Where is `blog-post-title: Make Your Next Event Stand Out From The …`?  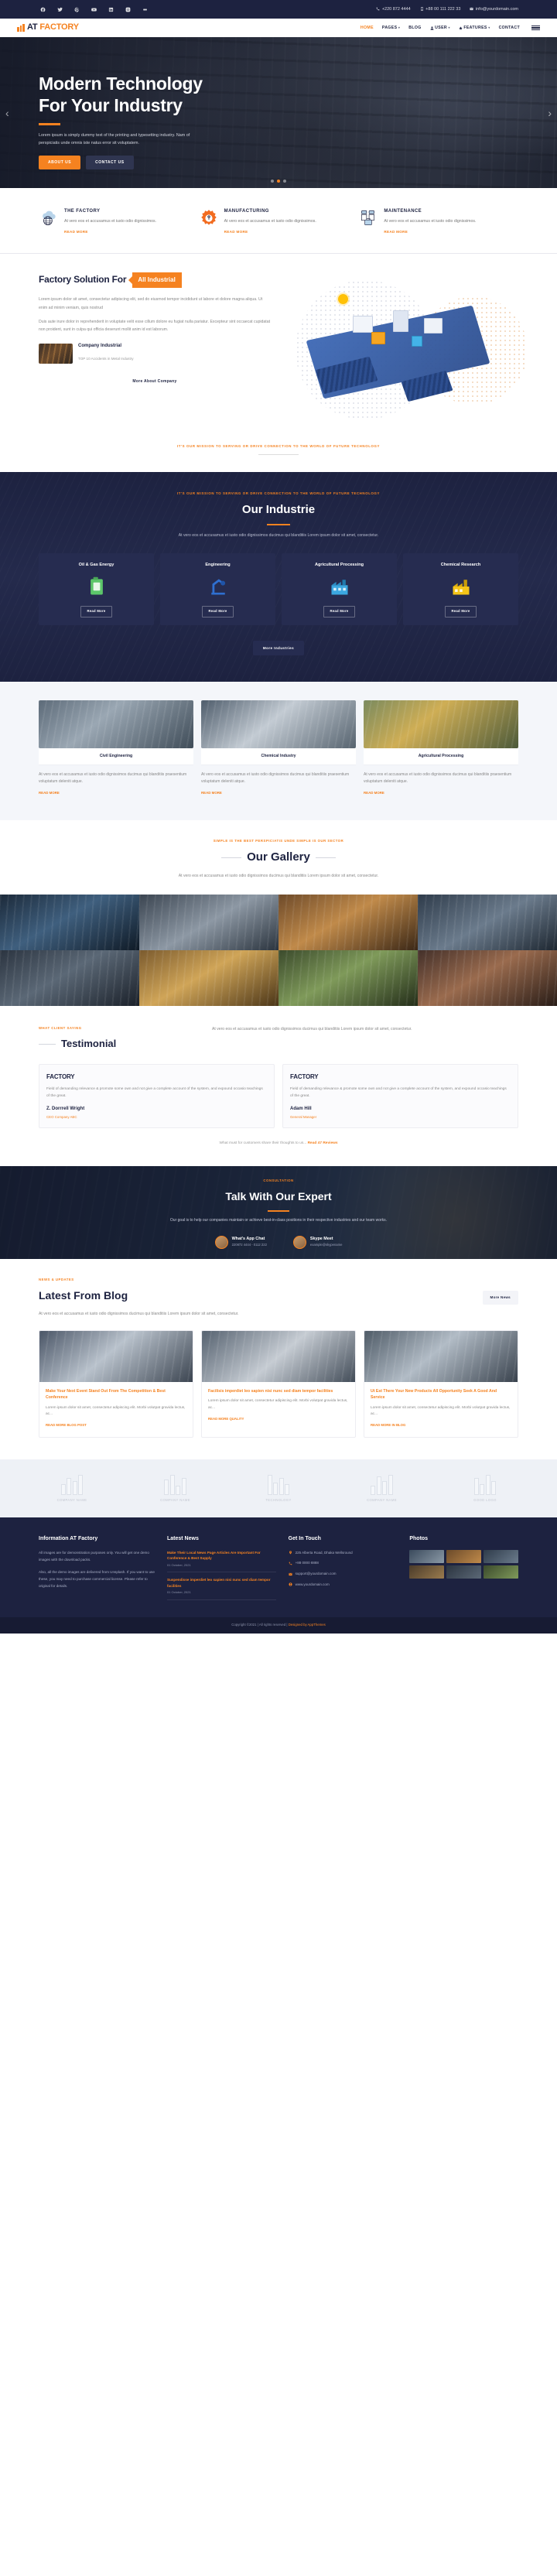
blog-post-title: Make Your Next Event Stand Out From The … is located at coordinates (116, 1395).